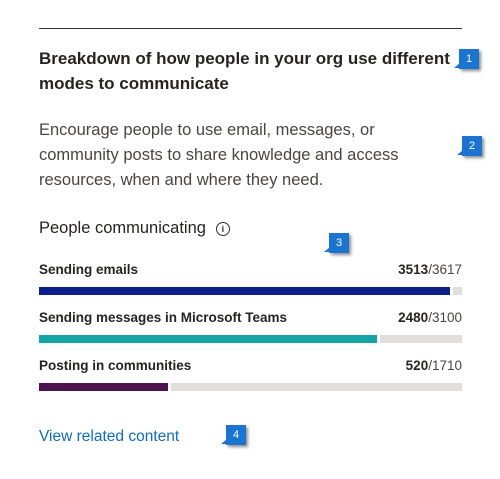  I want to click on metric-count: 3513/3617, so click(430, 269).